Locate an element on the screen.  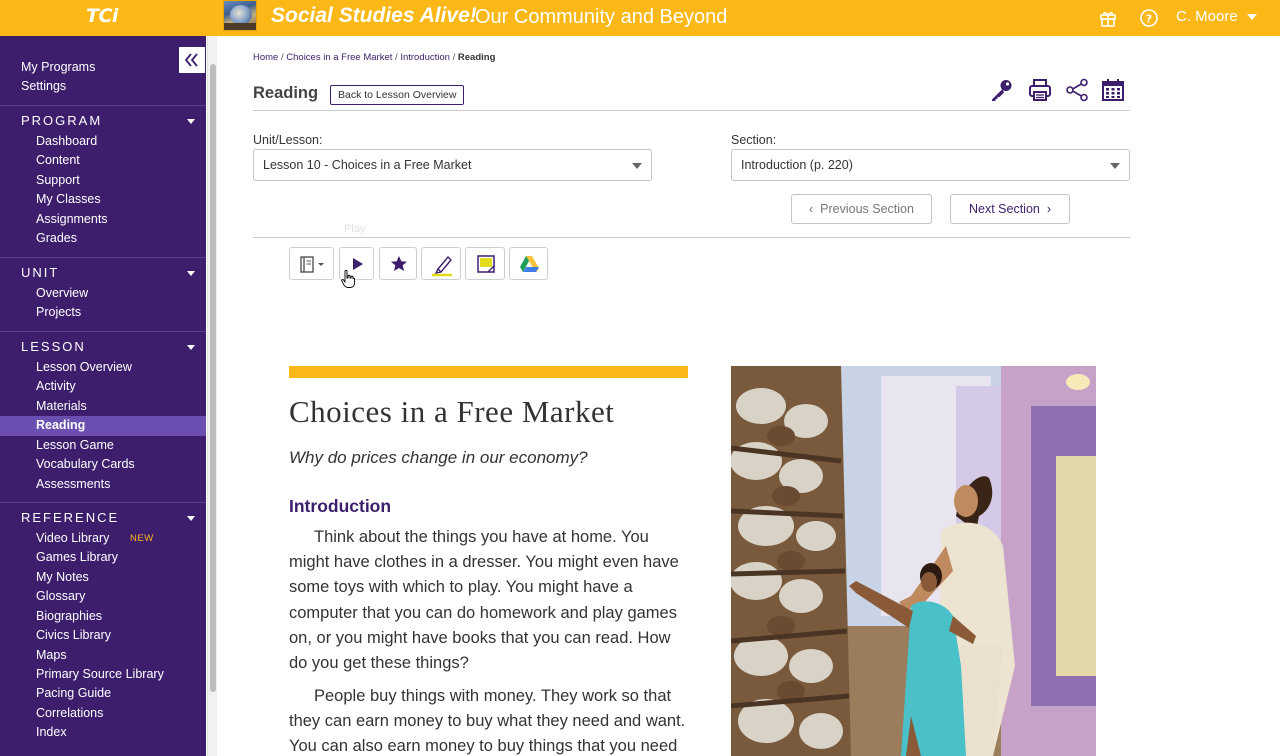
sidebar-item-my-notes: My Notes is located at coordinates (62, 577).